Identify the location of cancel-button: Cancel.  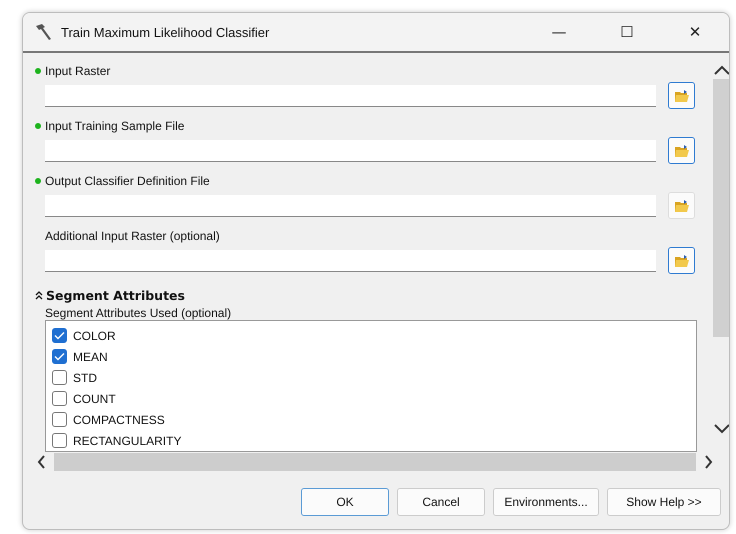
(441, 502).